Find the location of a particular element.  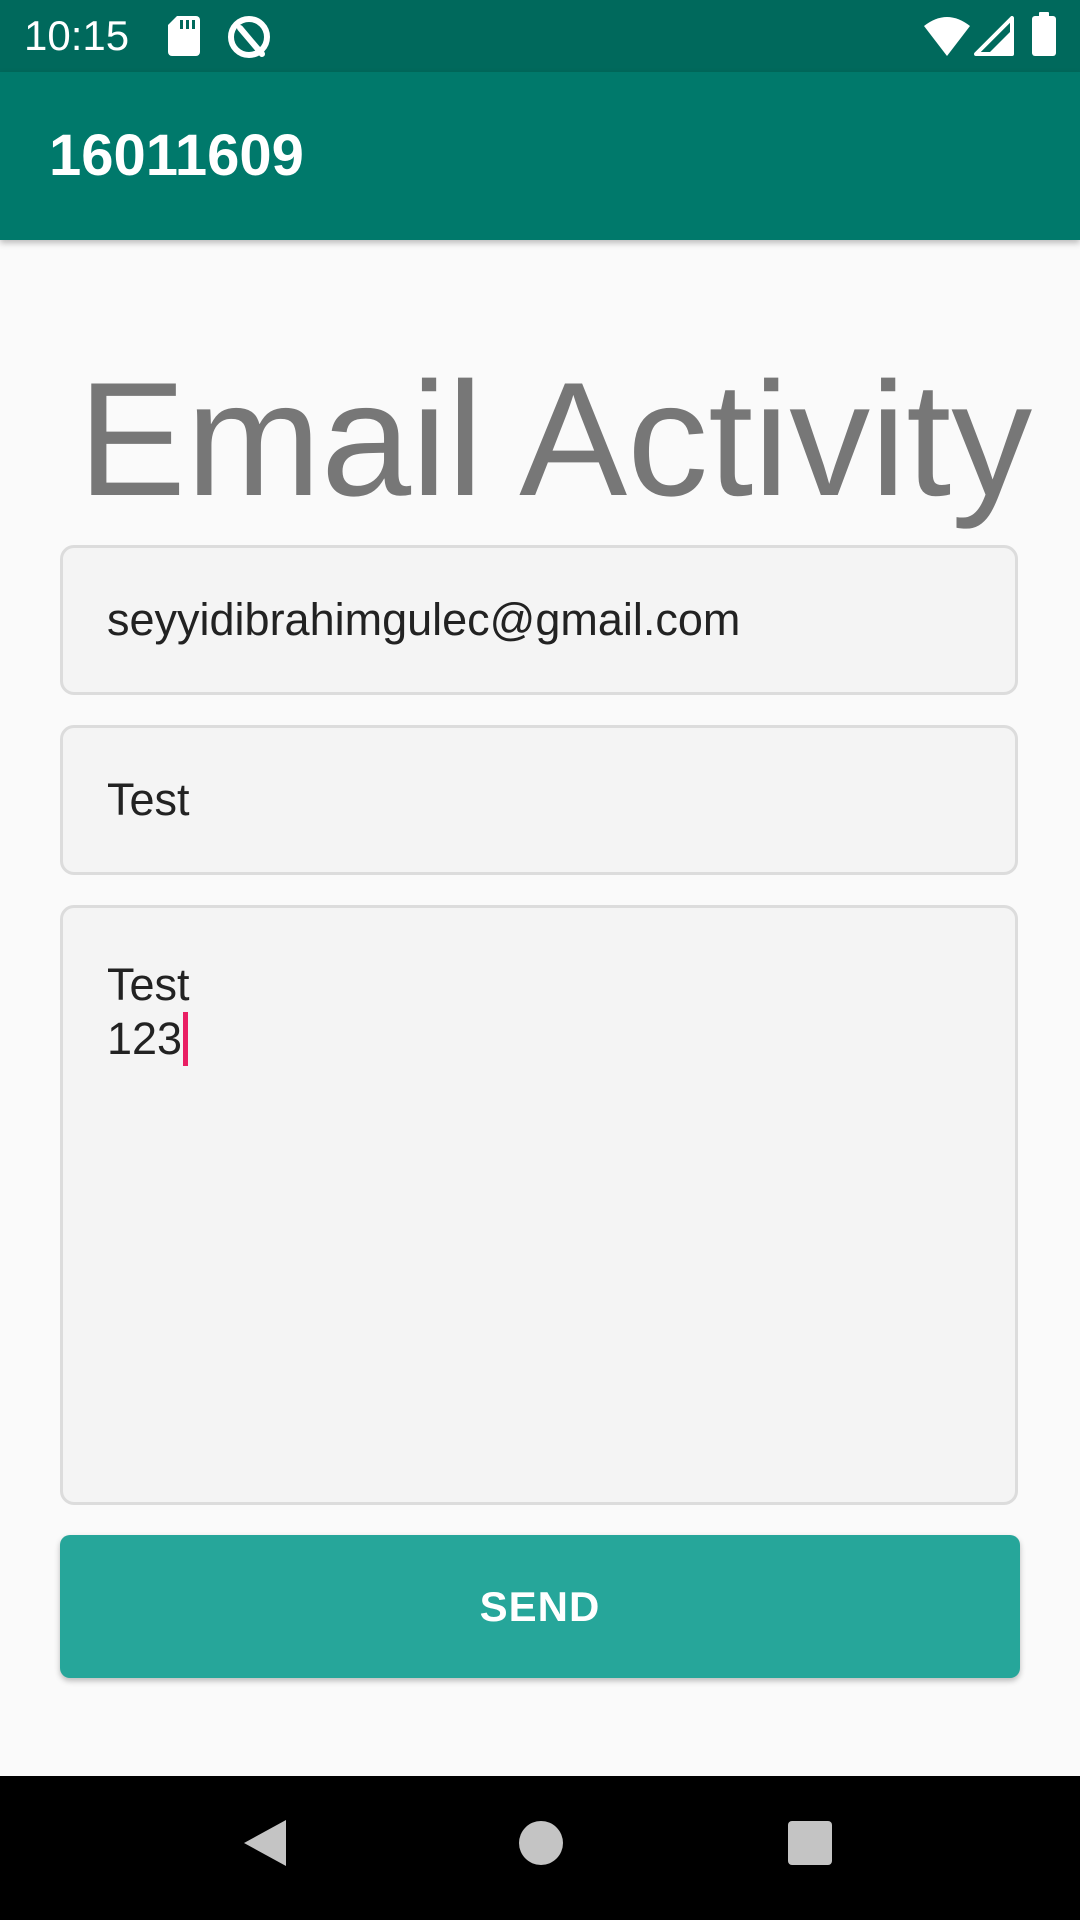

app-bar: 16011609 is located at coordinates (540, 156).